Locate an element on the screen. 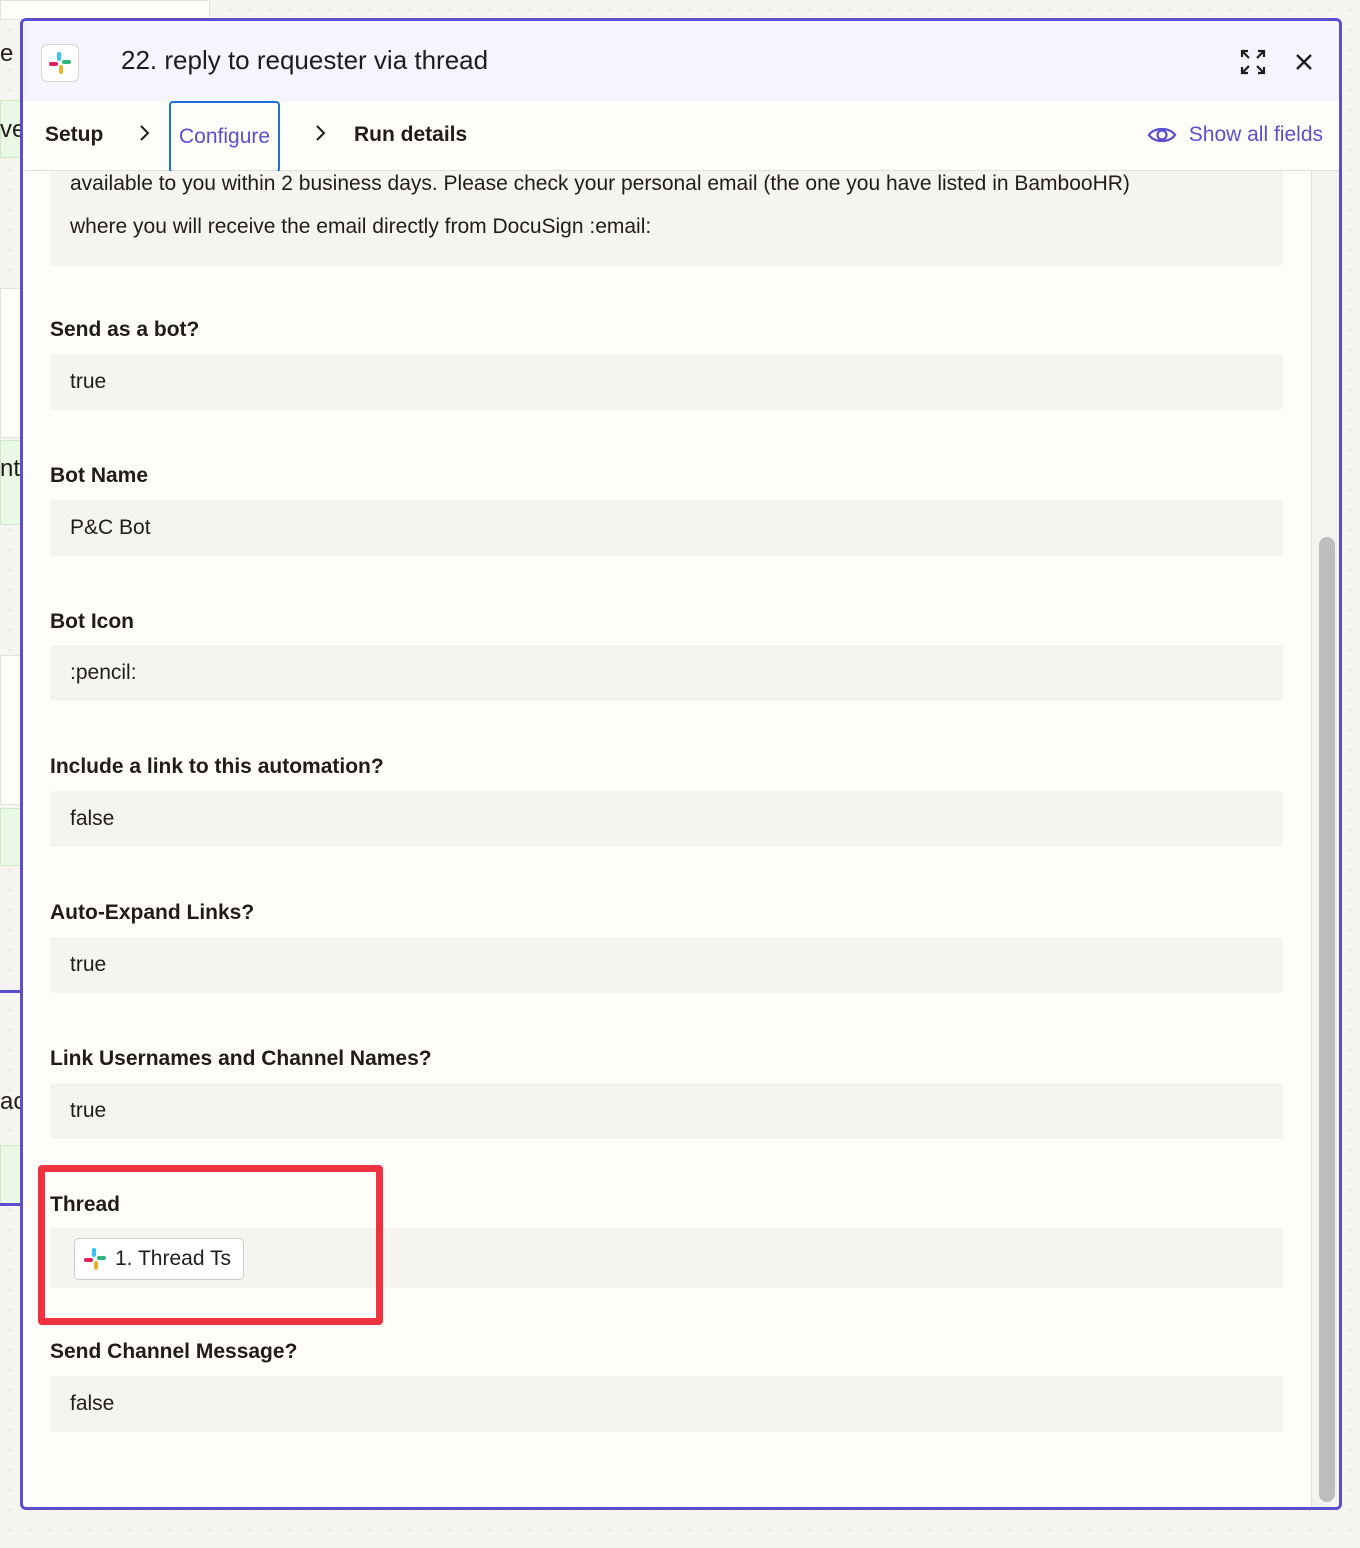 This screenshot has height=1548, width=1360. eye-icon is located at coordinates (1162, 135).